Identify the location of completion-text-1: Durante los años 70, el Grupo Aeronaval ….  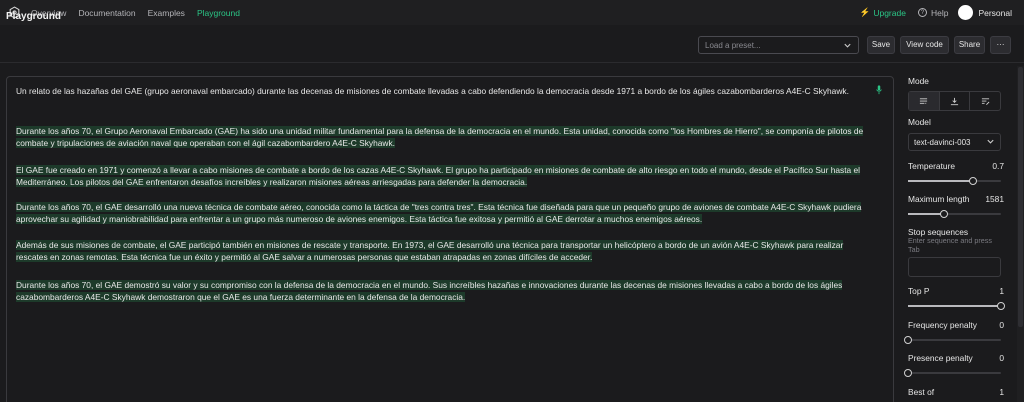
(440, 137).